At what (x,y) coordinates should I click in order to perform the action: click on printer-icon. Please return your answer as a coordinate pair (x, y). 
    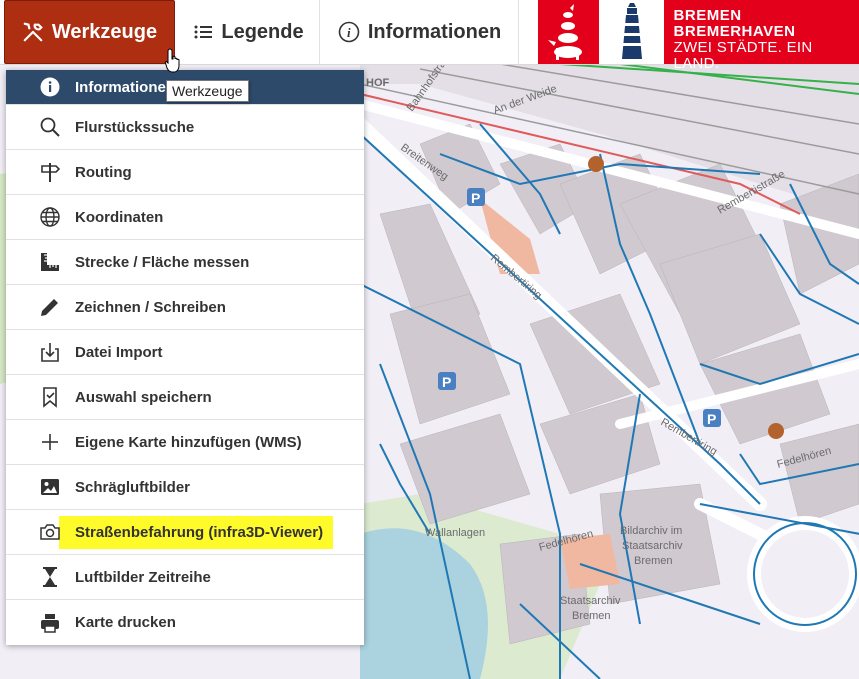
    Looking at the image, I should click on (50, 623).